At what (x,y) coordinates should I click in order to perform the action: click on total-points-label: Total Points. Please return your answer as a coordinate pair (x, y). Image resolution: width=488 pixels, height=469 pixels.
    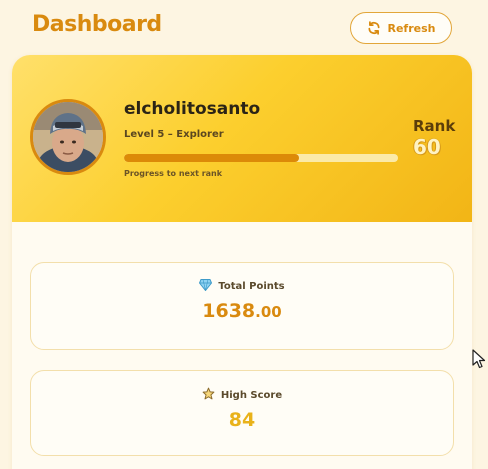
    Looking at the image, I should click on (251, 286).